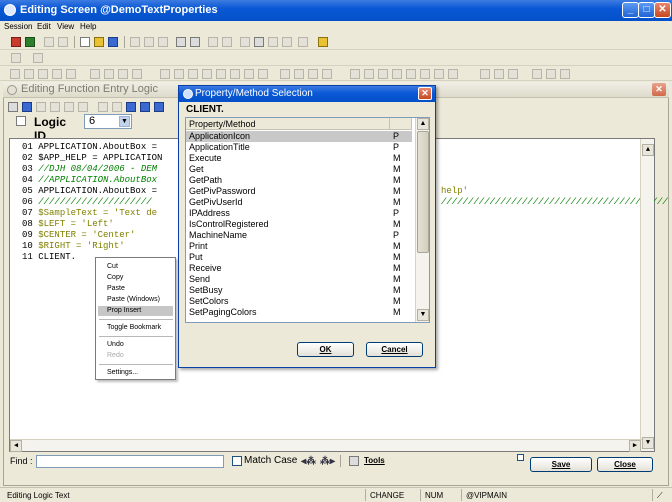  I want to click on menu-item-copy: Copy, so click(135, 278).